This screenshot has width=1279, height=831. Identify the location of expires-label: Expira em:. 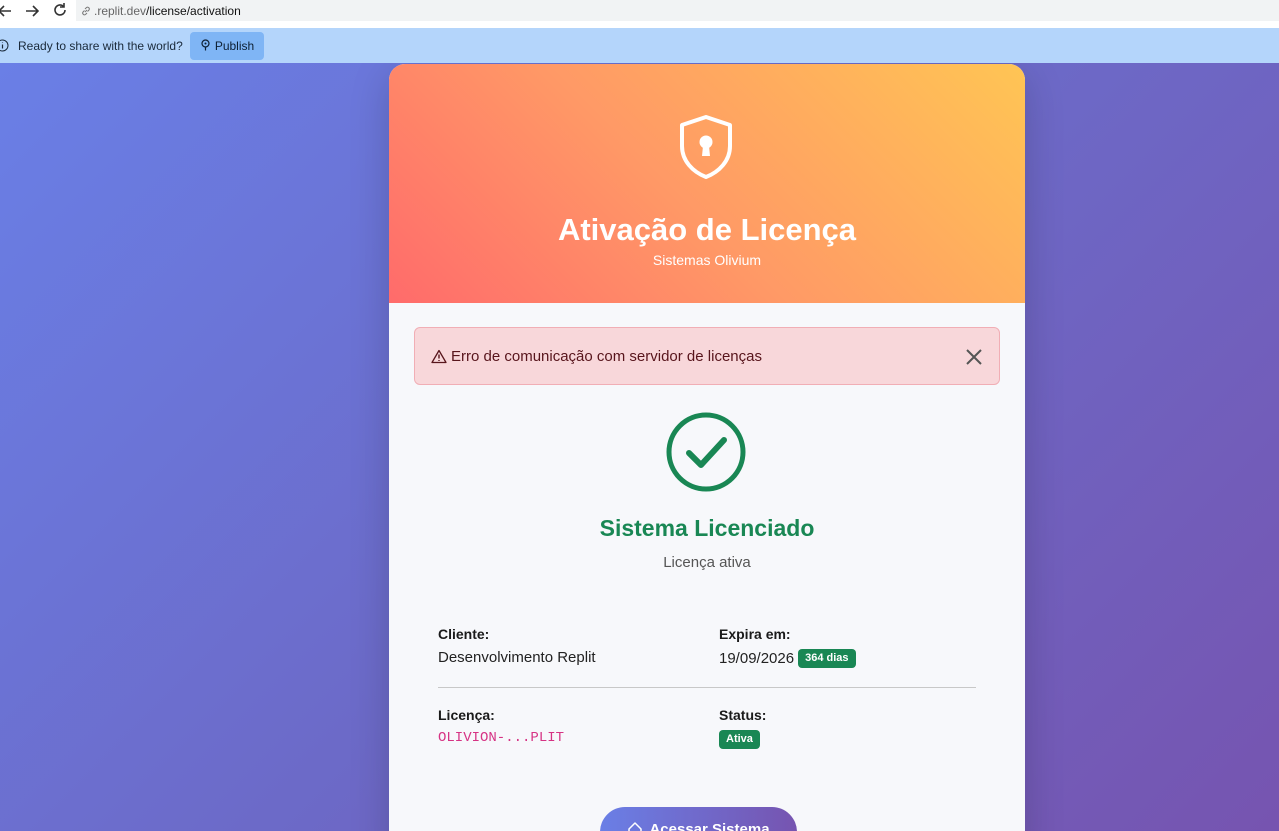
(755, 634).